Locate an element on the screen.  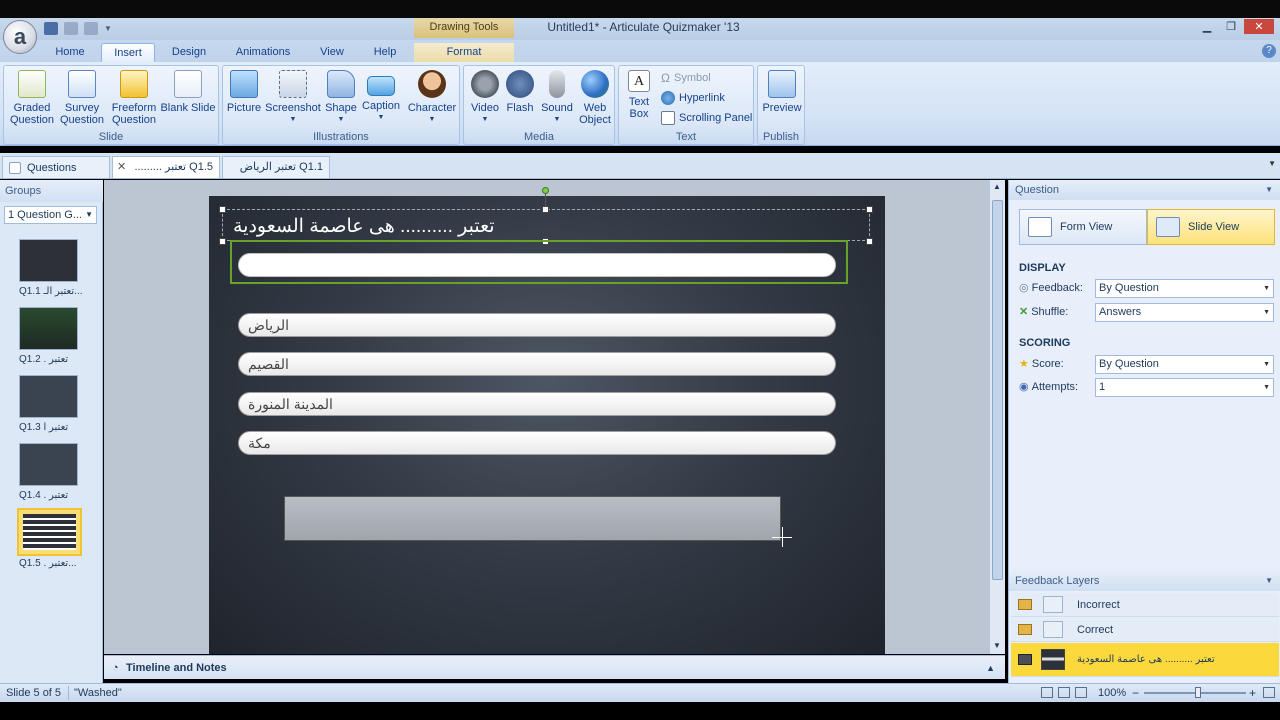
tab-view: View is located at coordinates (332, 52).